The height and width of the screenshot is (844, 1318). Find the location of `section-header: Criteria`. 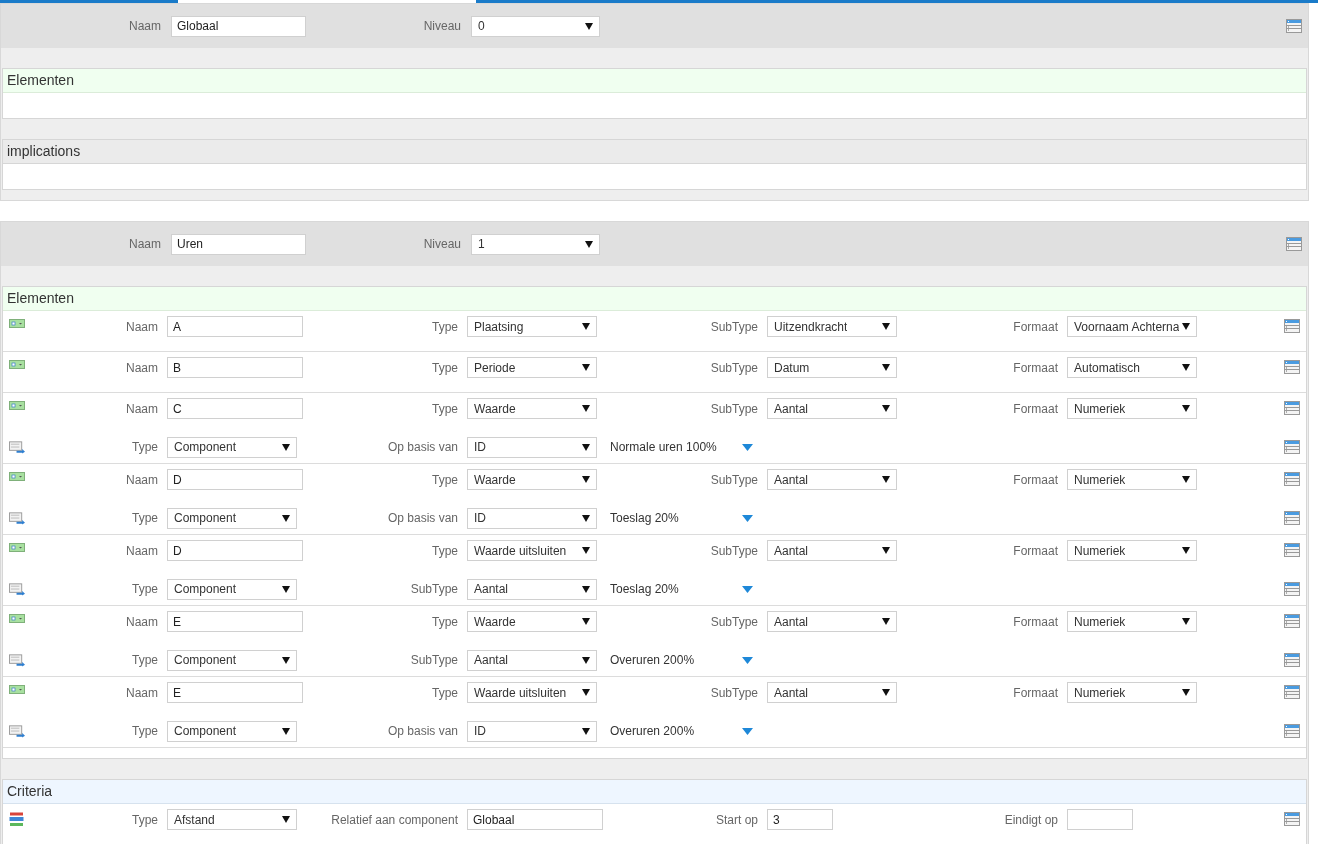

section-header: Criteria is located at coordinates (654, 792).